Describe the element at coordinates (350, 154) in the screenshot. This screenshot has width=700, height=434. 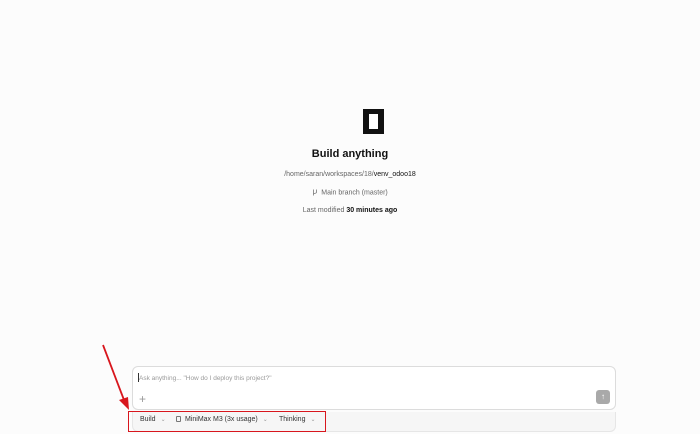
I see `page-title: Build anything` at that location.